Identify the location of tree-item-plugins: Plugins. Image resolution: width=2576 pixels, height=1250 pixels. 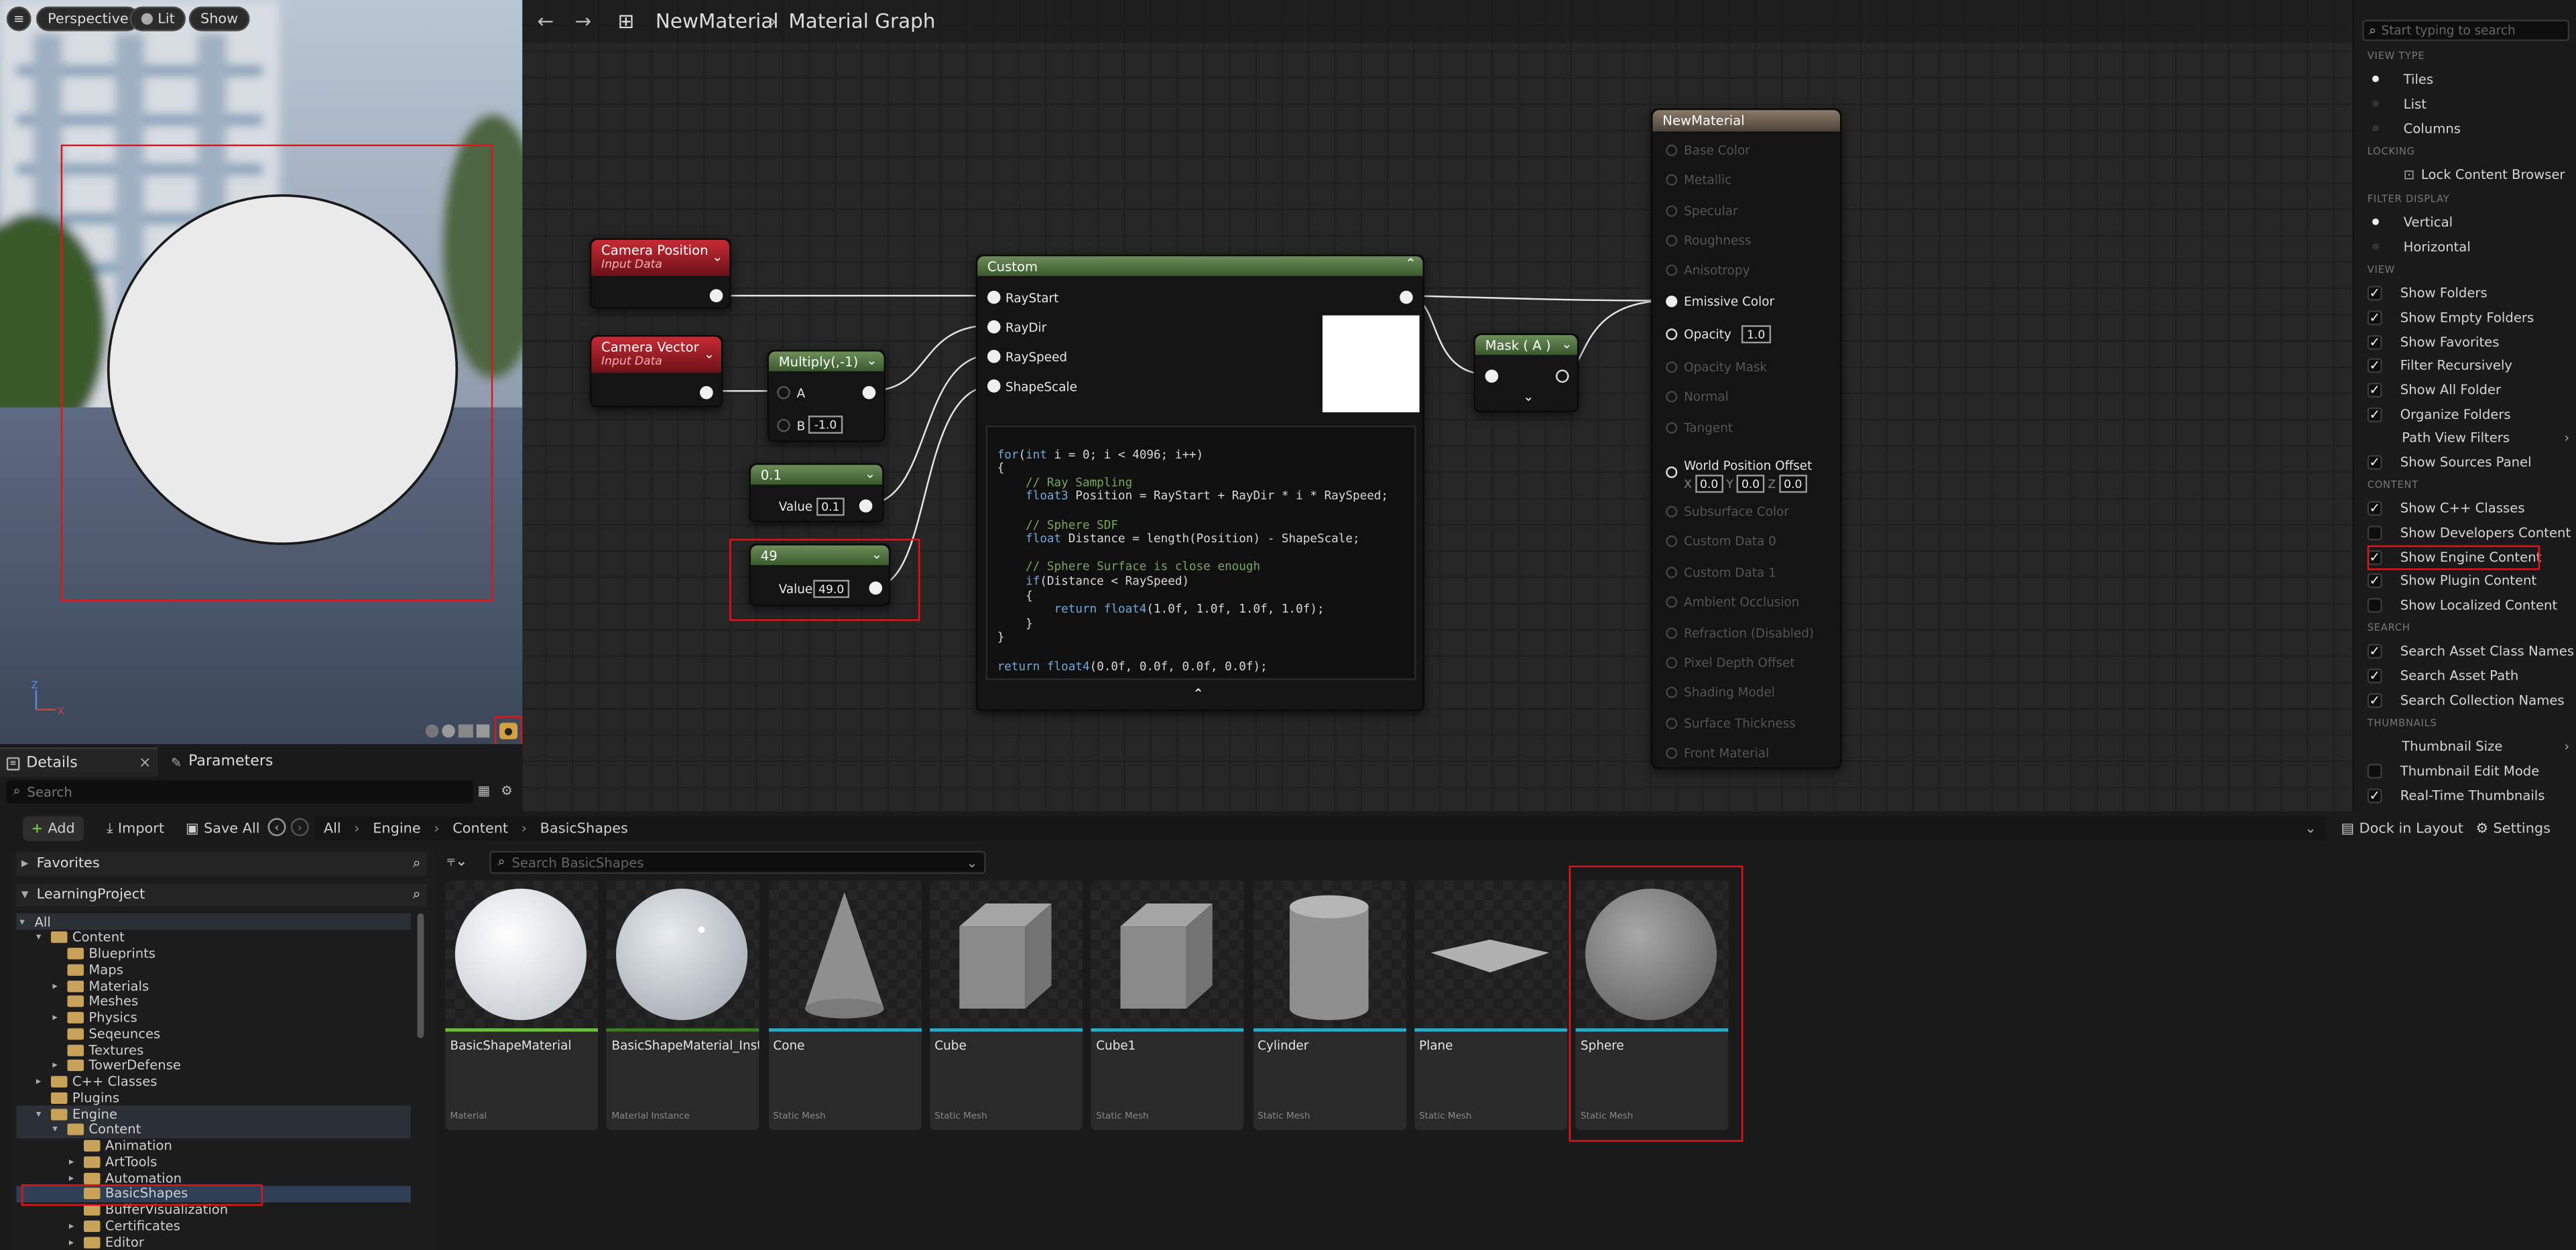
(214, 1098).